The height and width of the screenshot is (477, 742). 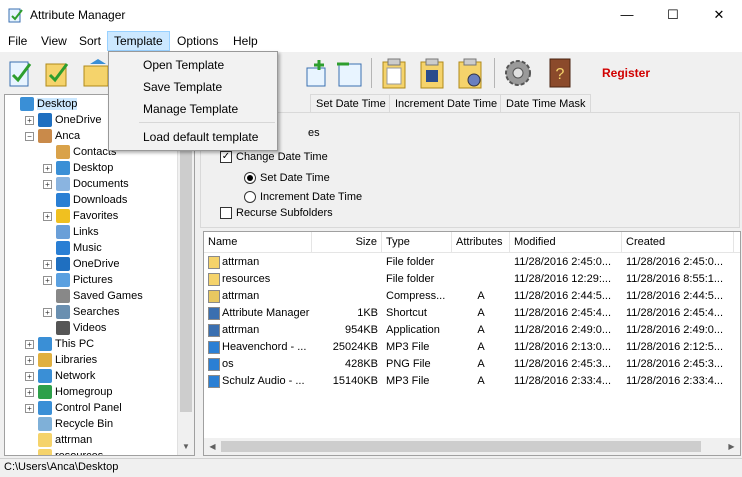 What do you see at coordinates (673, 15) in the screenshot?
I see `maximize-button: ☐` at bounding box center [673, 15].